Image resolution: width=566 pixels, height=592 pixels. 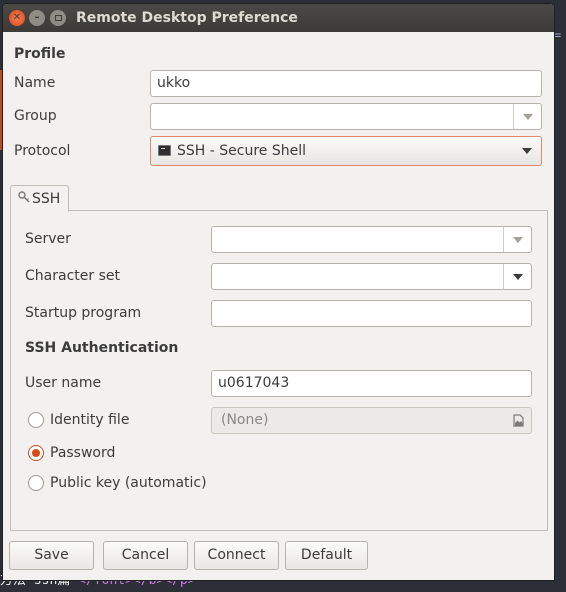 I want to click on group-label: Group, so click(x=35, y=116).